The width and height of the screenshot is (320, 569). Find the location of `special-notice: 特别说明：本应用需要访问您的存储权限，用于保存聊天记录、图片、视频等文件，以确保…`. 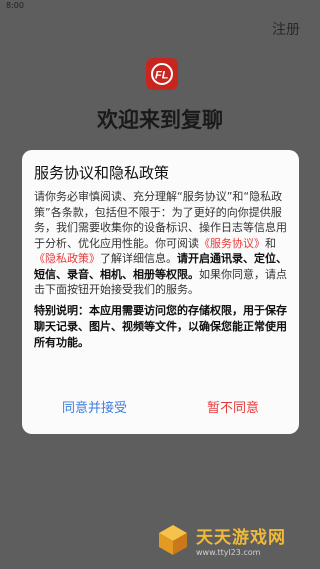

special-notice: 特别说明：本应用需要访问您的存储权限，用于保存聊天记录、图片、视频等文件，以确保… is located at coordinates (160, 326).